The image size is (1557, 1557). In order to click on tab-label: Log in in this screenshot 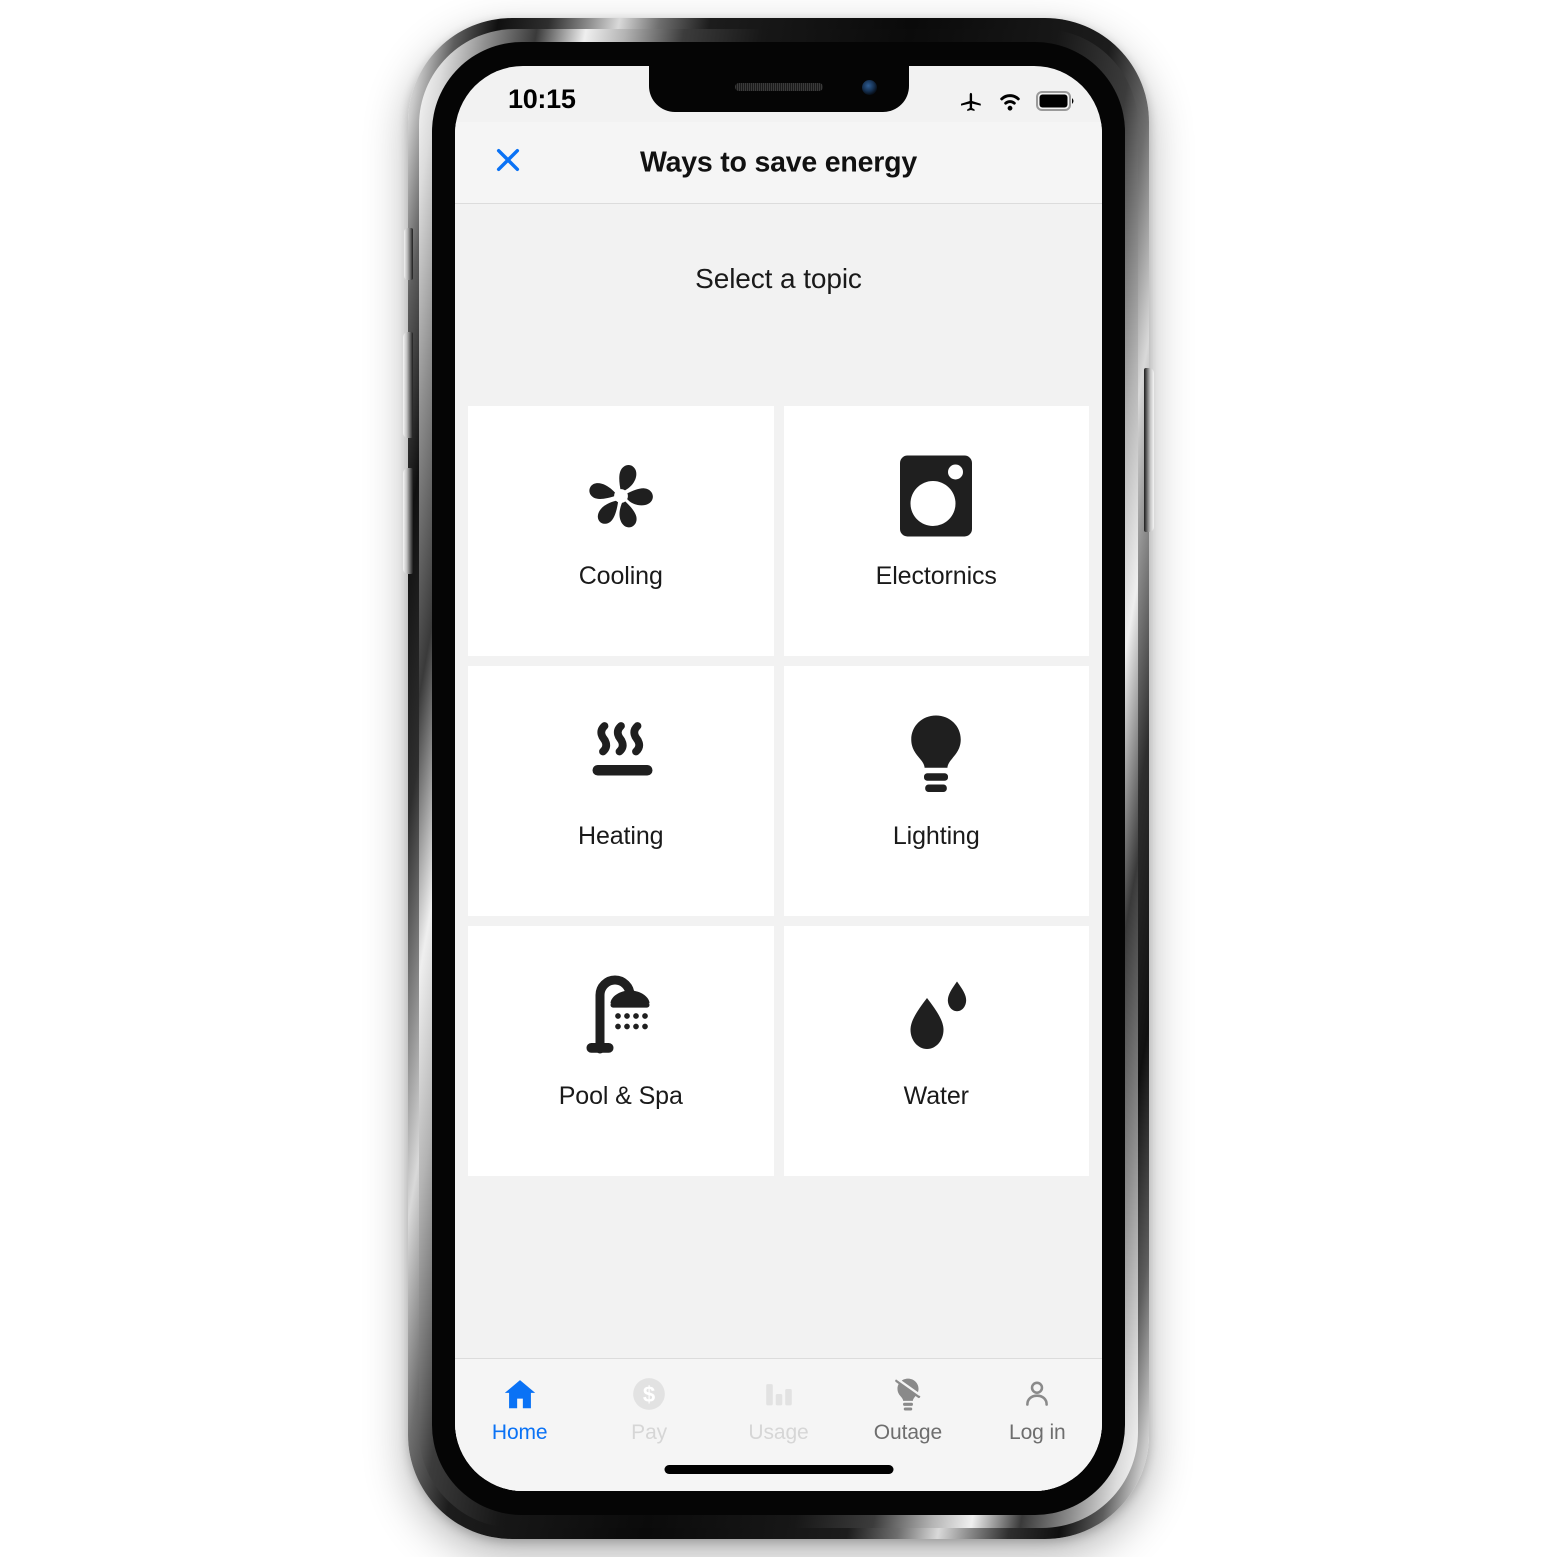, I will do `click(1037, 1432)`.